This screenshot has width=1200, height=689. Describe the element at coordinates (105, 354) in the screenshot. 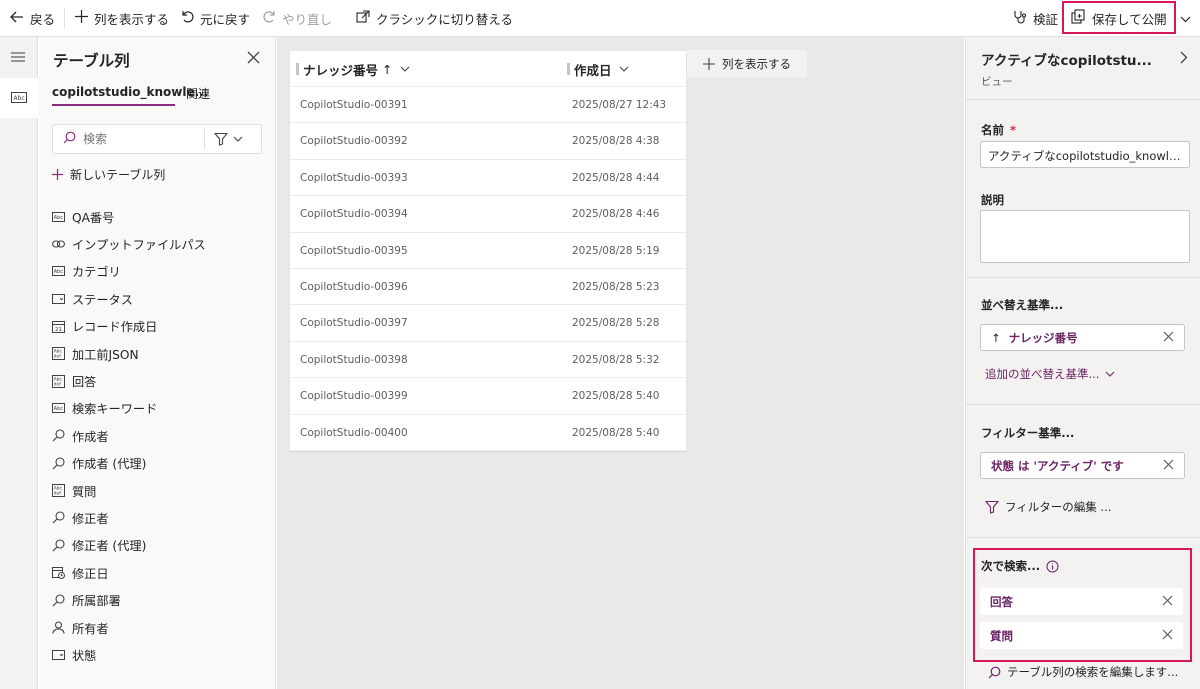

I see `column-list-item-label: 加工前JSON` at that location.